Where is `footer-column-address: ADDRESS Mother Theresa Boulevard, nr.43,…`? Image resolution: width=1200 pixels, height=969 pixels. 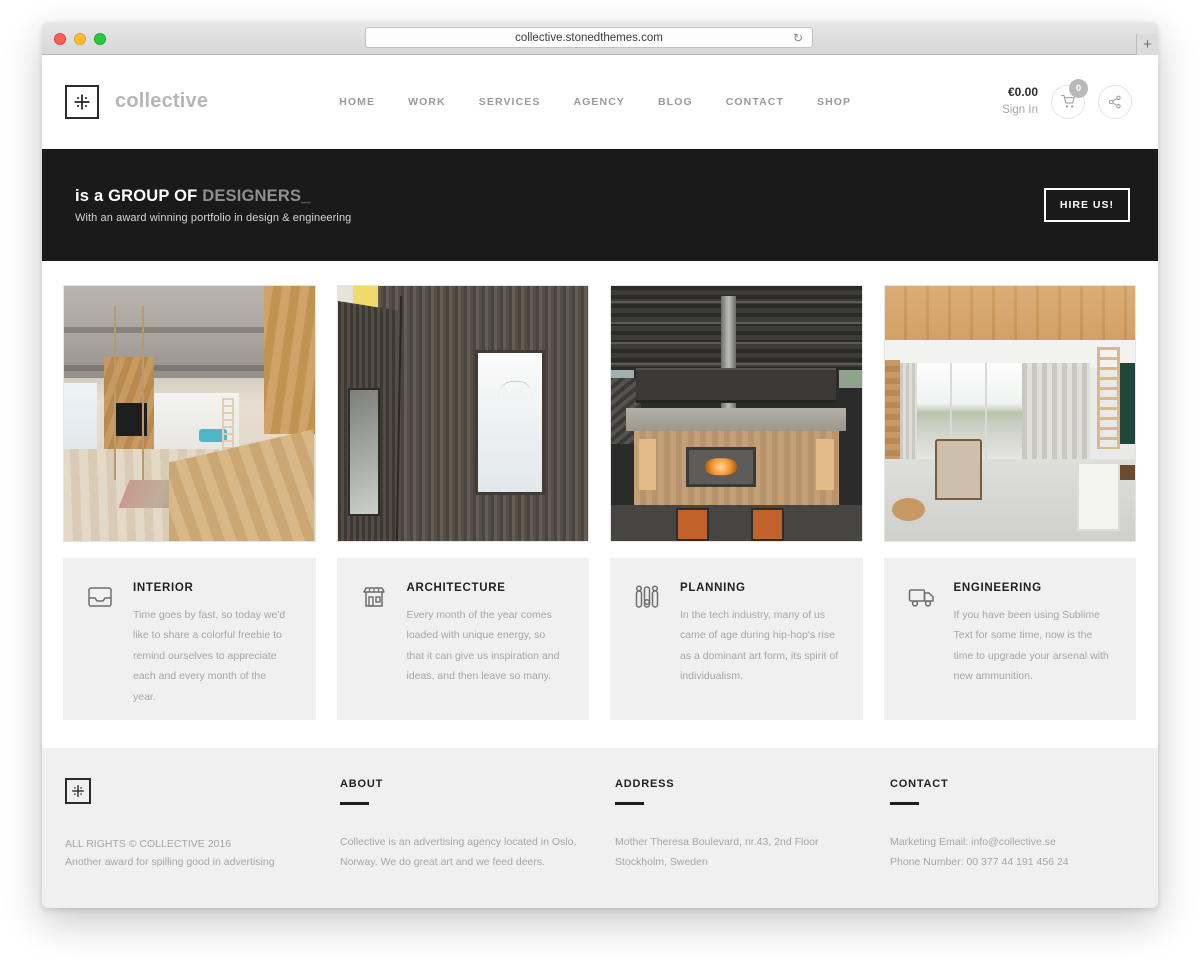
footer-column-address: ADDRESS Mother Theresa Boulevard, nr.43,… is located at coordinates (752, 843).